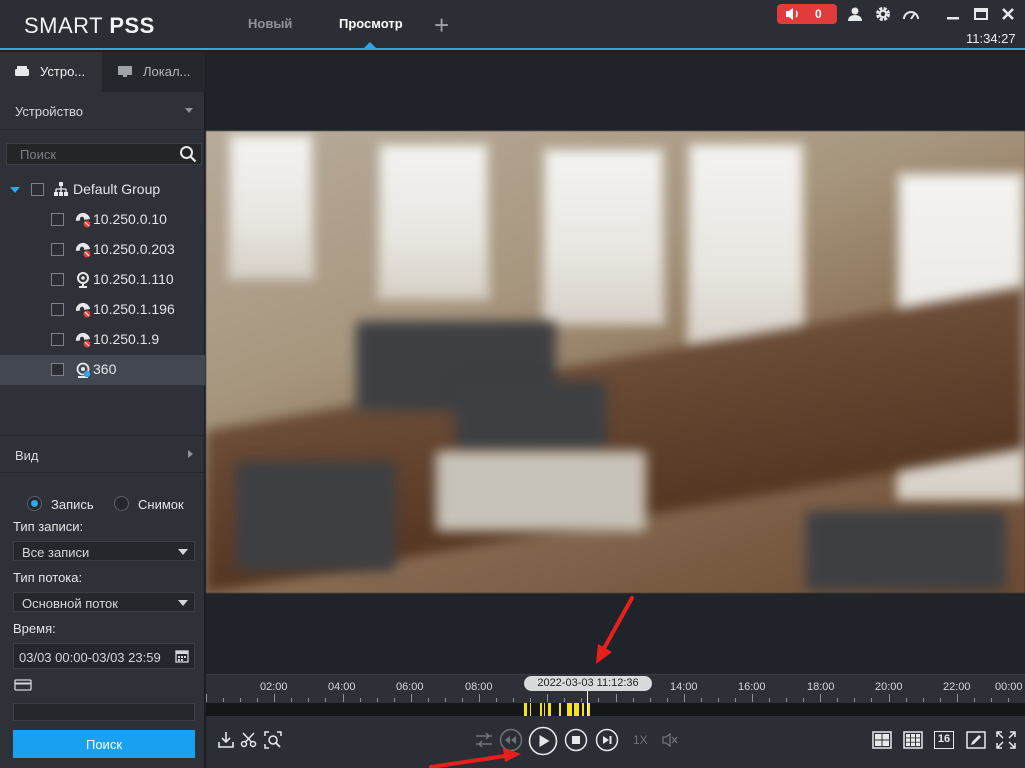  What do you see at coordinates (102, 310) in the screenshot?
I see `tree-node-device: 10.250.1.196` at bounding box center [102, 310].